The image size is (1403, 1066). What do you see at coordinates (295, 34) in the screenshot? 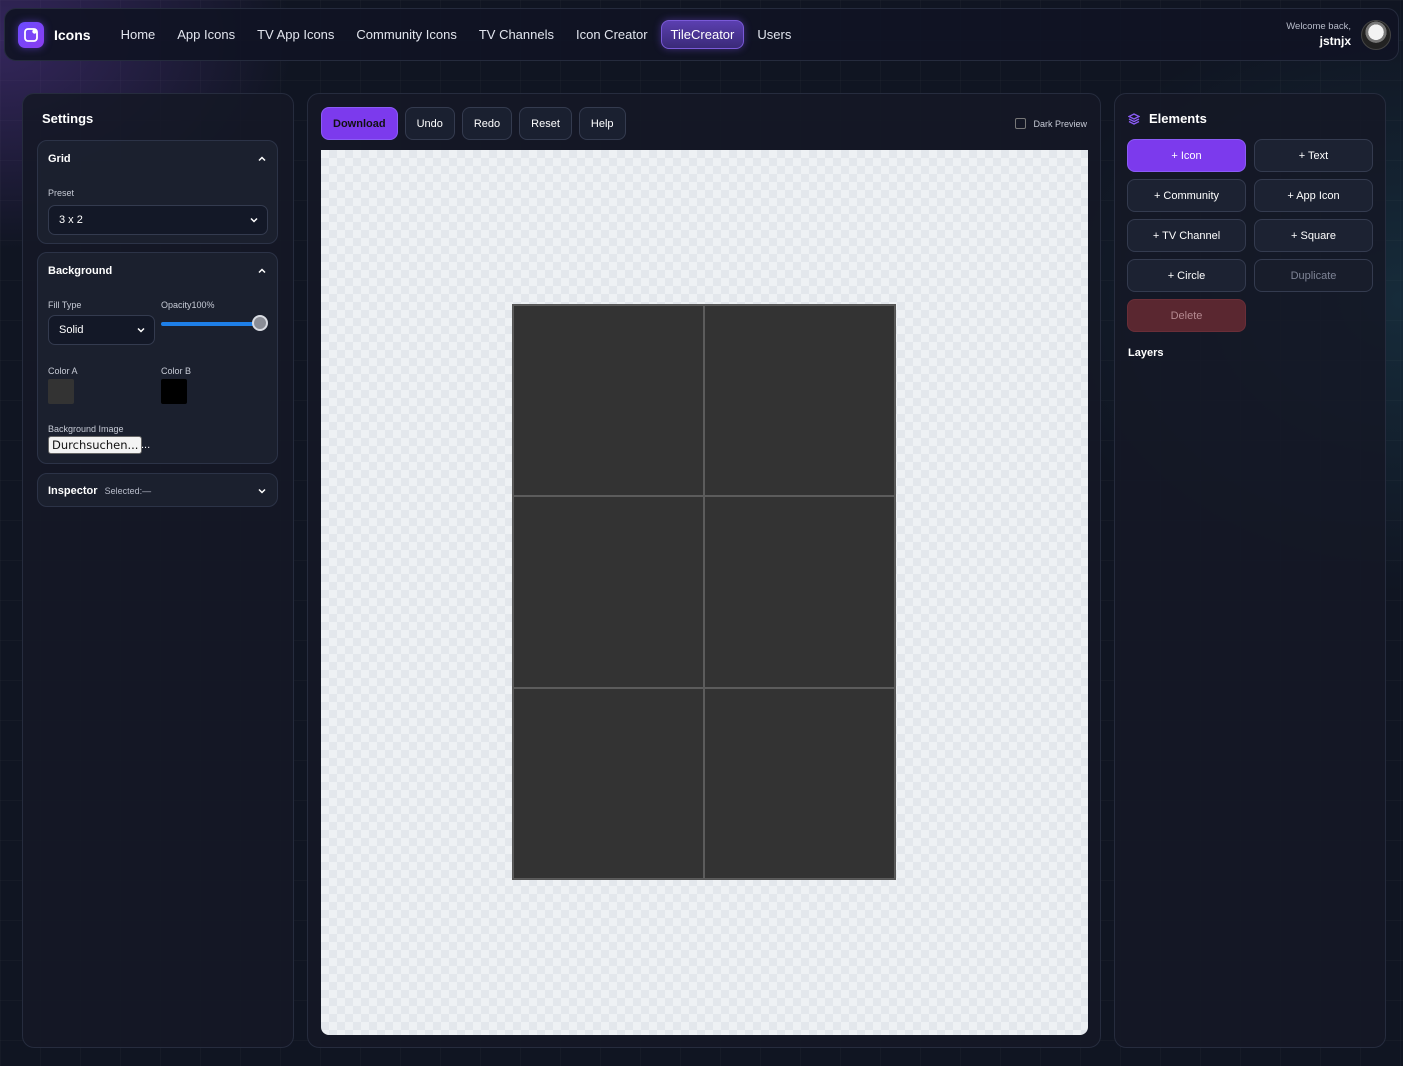
I see `nav-link-tv-app-icons: TV App Icons` at bounding box center [295, 34].